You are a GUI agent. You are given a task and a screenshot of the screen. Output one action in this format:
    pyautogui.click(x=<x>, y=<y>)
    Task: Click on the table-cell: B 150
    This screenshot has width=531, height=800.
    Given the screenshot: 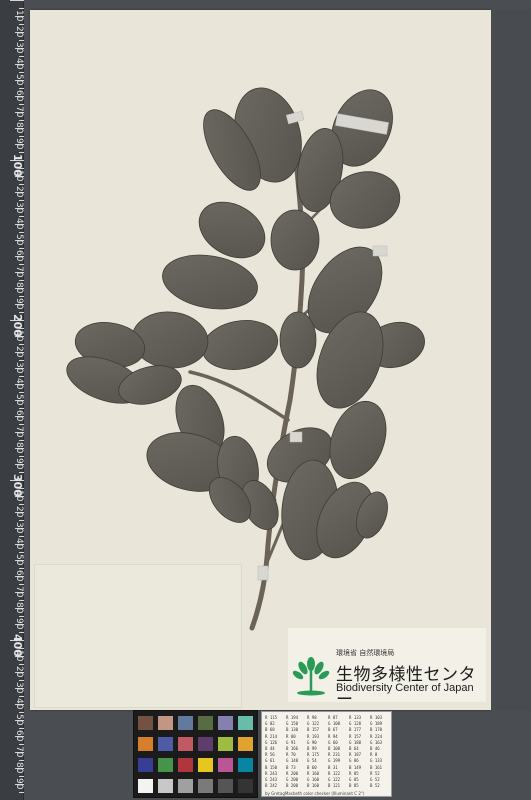 What is the action you would take?
    pyautogui.click(x=271, y=767)
    